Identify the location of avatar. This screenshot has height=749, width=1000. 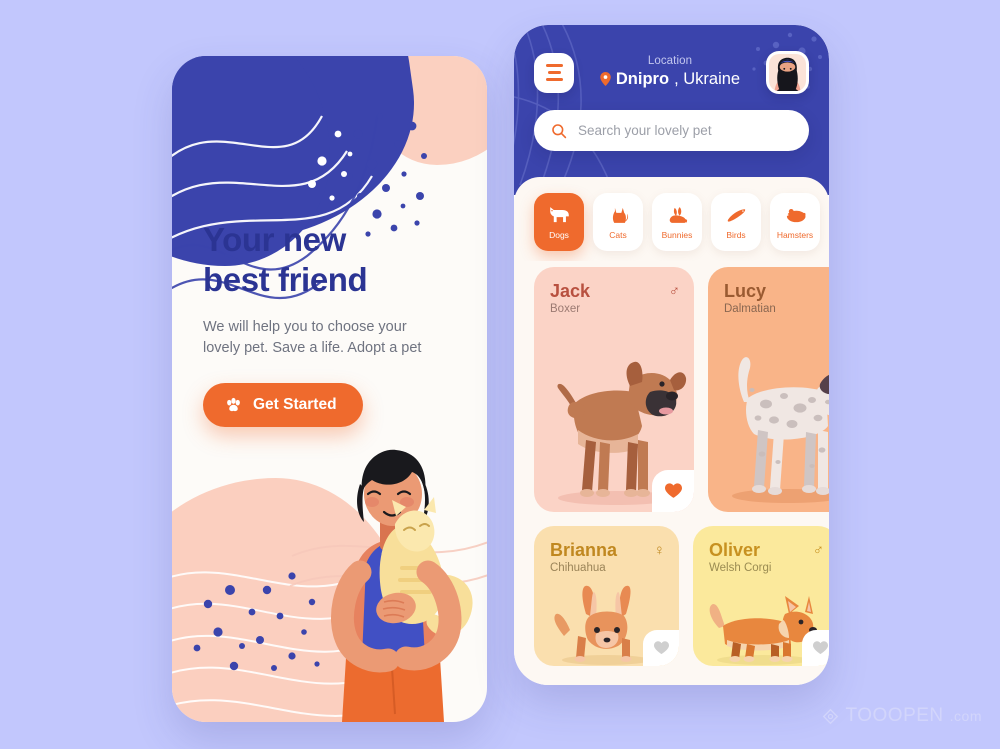
(787, 72).